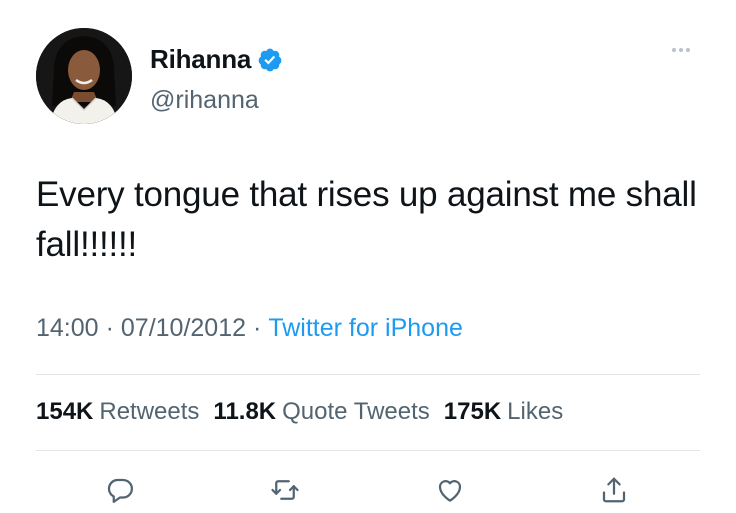  What do you see at coordinates (67, 328) in the screenshot?
I see `tweet-time: 14:00` at bounding box center [67, 328].